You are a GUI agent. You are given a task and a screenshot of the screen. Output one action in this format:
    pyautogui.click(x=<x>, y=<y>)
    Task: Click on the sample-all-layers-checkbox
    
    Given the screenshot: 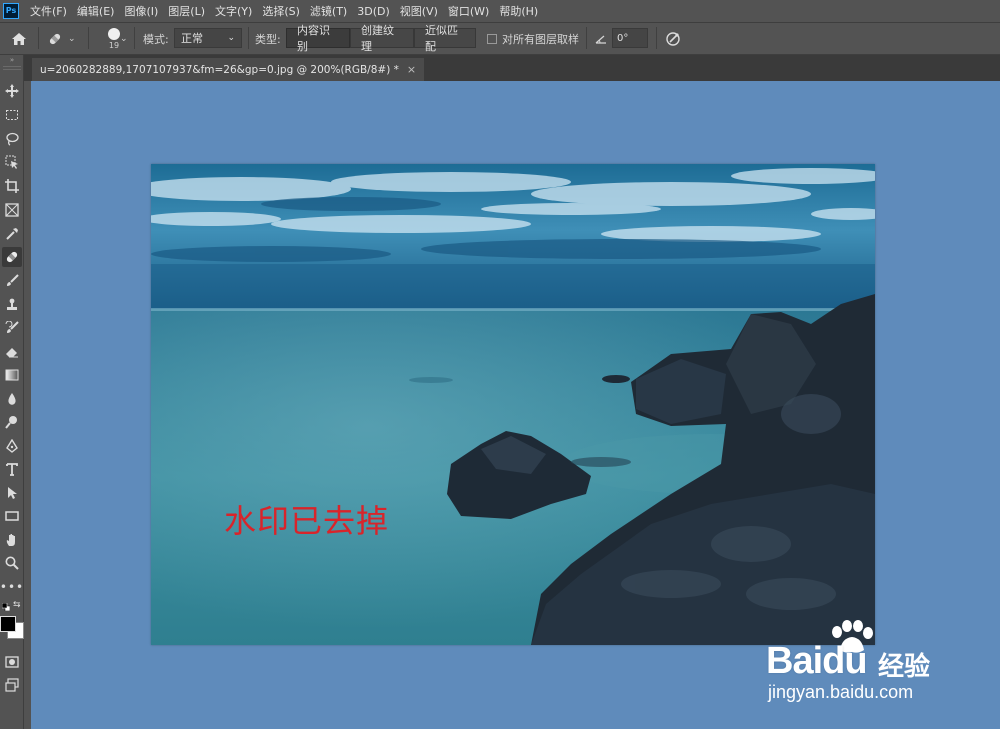 What is the action you would take?
    pyautogui.click(x=492, y=39)
    